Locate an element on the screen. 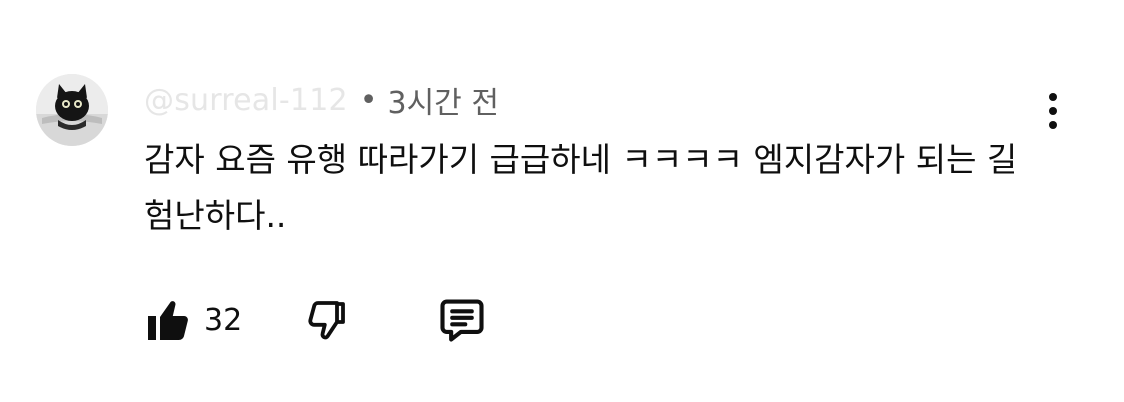 The height and width of the screenshot is (402, 1124). thumbs-down-icon is located at coordinates (327, 320).